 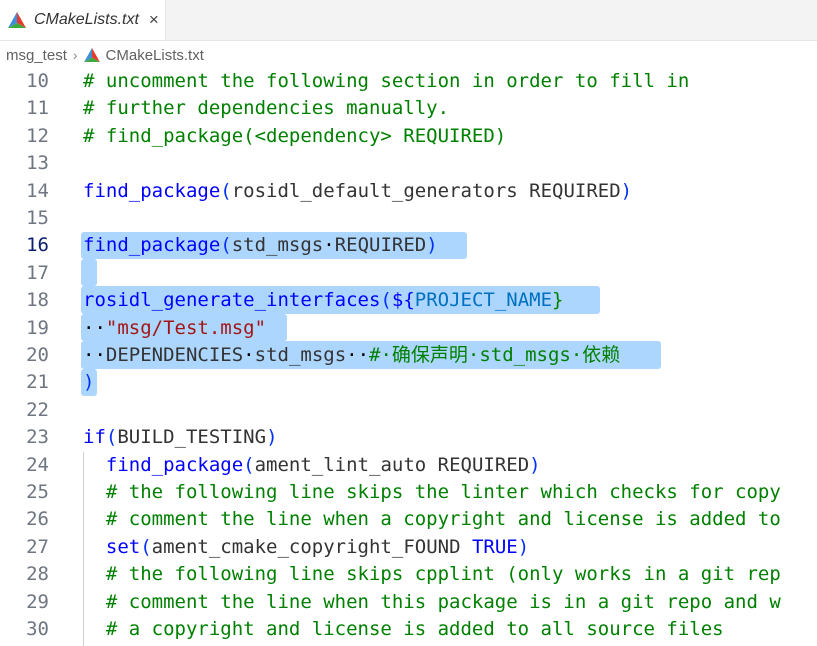 I want to click on tab-bar: CMakeLists.txt ×, so click(x=408, y=20).